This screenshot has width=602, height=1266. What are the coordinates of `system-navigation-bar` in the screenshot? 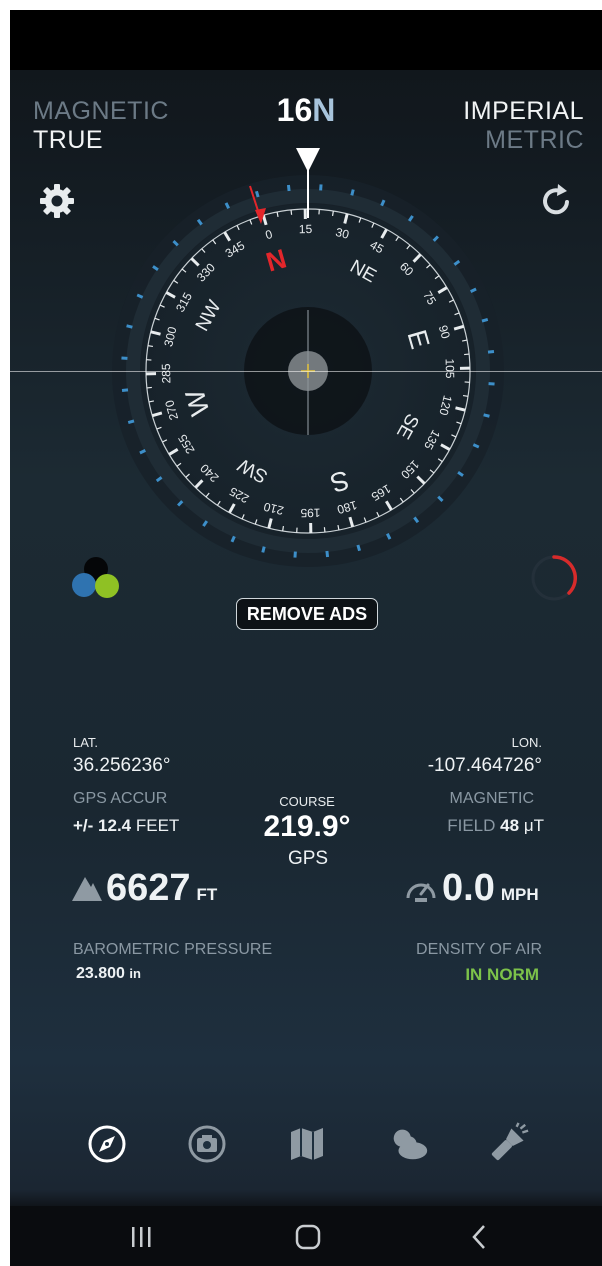 It's located at (306, 1236).